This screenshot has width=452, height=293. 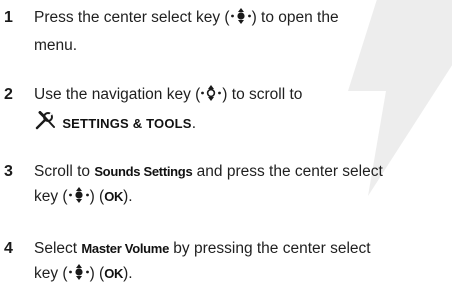 I want to click on step-number: 2, so click(x=8, y=94).